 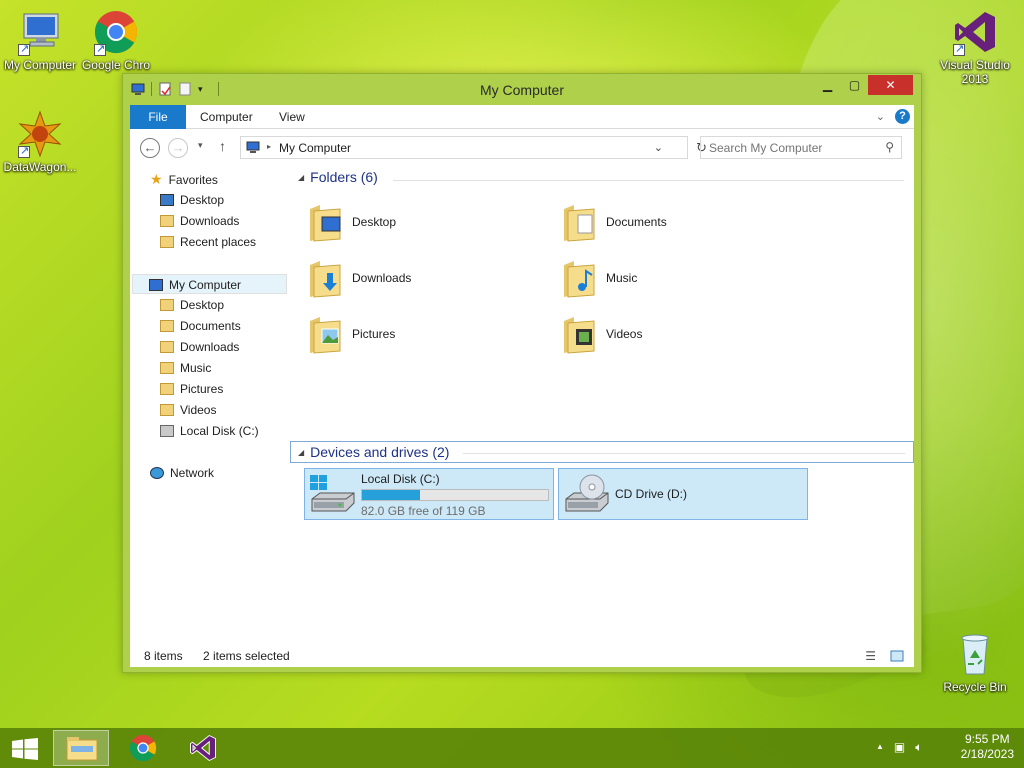 What do you see at coordinates (158, 117) in the screenshot?
I see `tab-file: File` at bounding box center [158, 117].